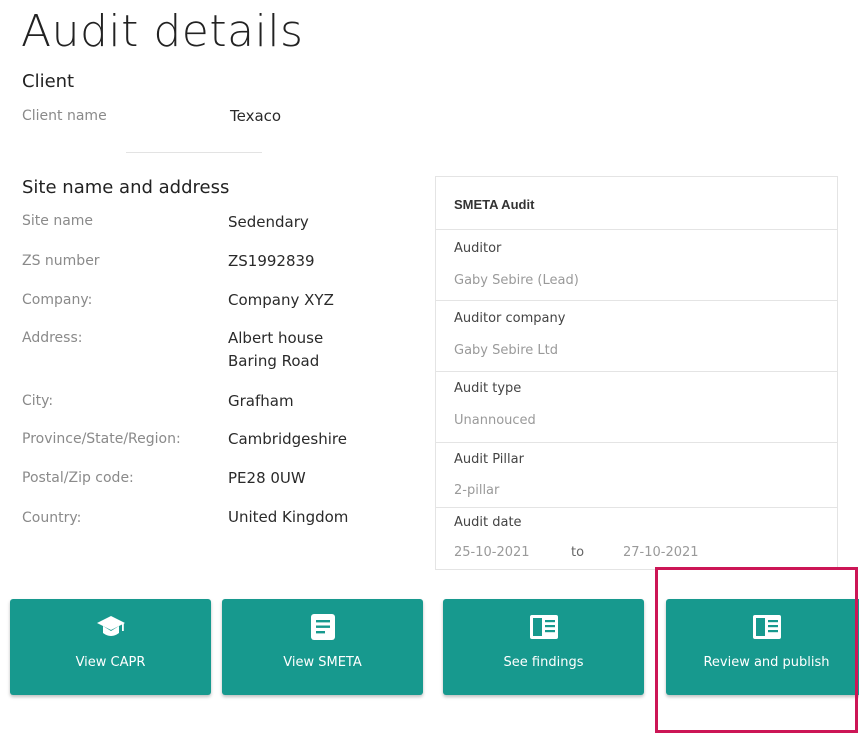  What do you see at coordinates (256, 116) in the screenshot?
I see `client-name-value: Texaco` at bounding box center [256, 116].